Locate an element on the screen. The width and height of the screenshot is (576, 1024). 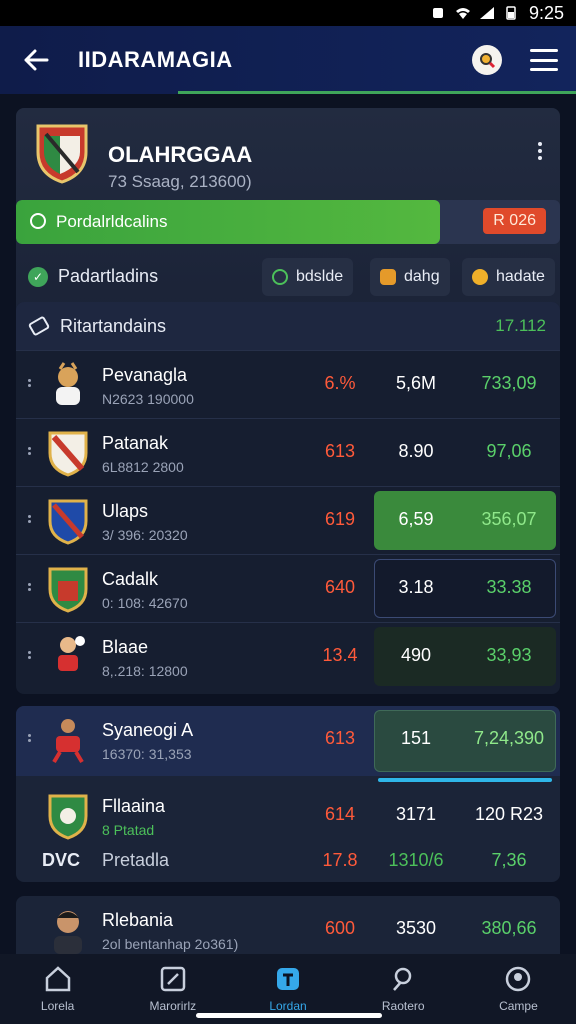
row-name: Ulaps is located at coordinates (125, 511).